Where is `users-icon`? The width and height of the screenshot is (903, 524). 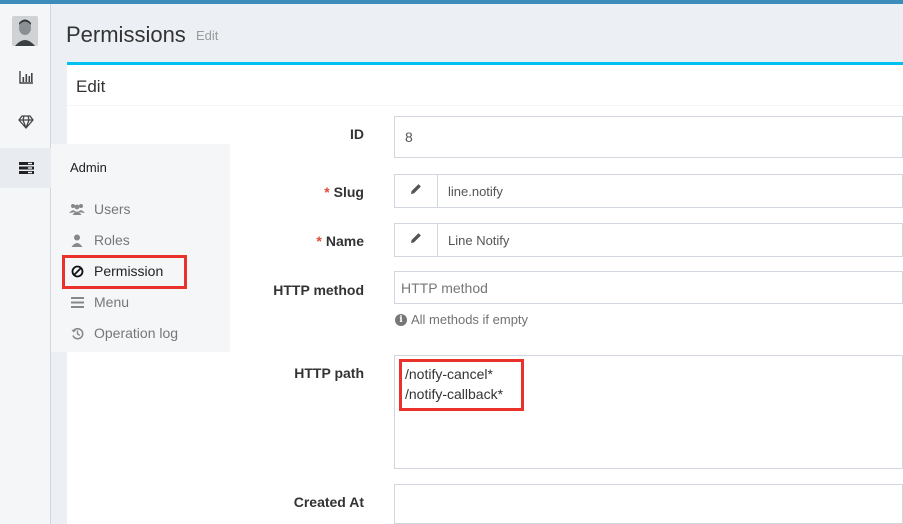
users-icon is located at coordinates (77, 209).